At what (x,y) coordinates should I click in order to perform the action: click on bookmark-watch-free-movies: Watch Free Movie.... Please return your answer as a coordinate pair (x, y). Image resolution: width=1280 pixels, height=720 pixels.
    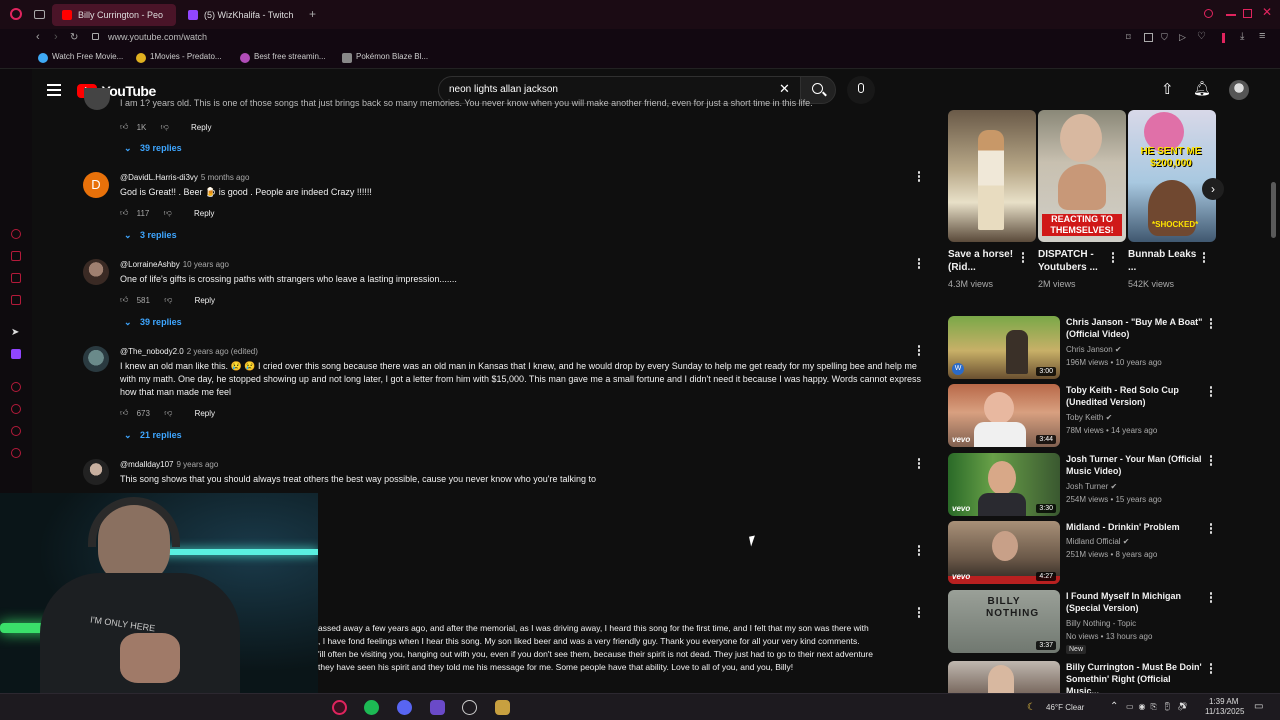
    Looking at the image, I should click on (80, 57).